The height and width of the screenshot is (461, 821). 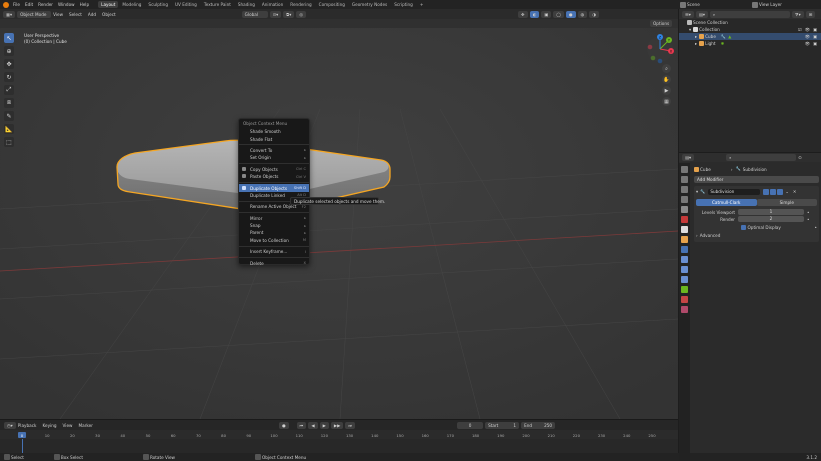 What do you see at coordinates (339, 446) in the screenshot?
I see `timeline-track-area` at bounding box center [339, 446].